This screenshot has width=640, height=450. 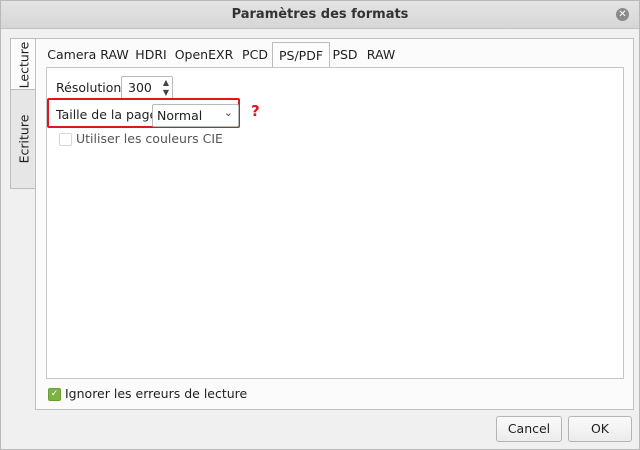 What do you see at coordinates (381, 55) in the screenshot?
I see `tab-raw: RAW` at bounding box center [381, 55].